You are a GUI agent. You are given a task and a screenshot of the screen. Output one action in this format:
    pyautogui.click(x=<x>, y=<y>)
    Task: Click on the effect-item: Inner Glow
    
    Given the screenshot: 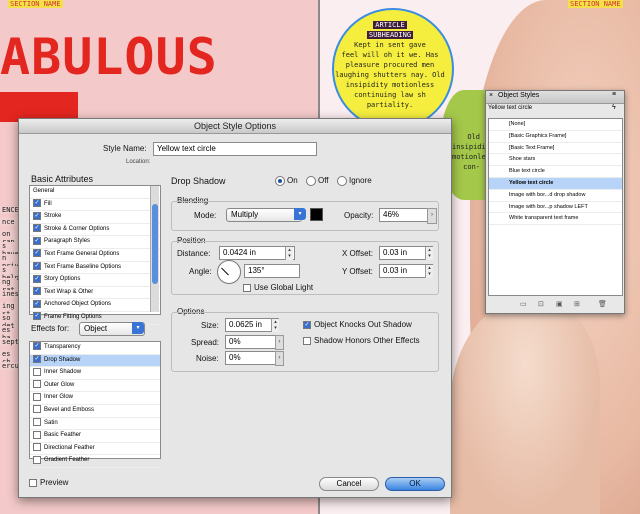 What is the action you would take?
    pyautogui.click(x=95, y=398)
    